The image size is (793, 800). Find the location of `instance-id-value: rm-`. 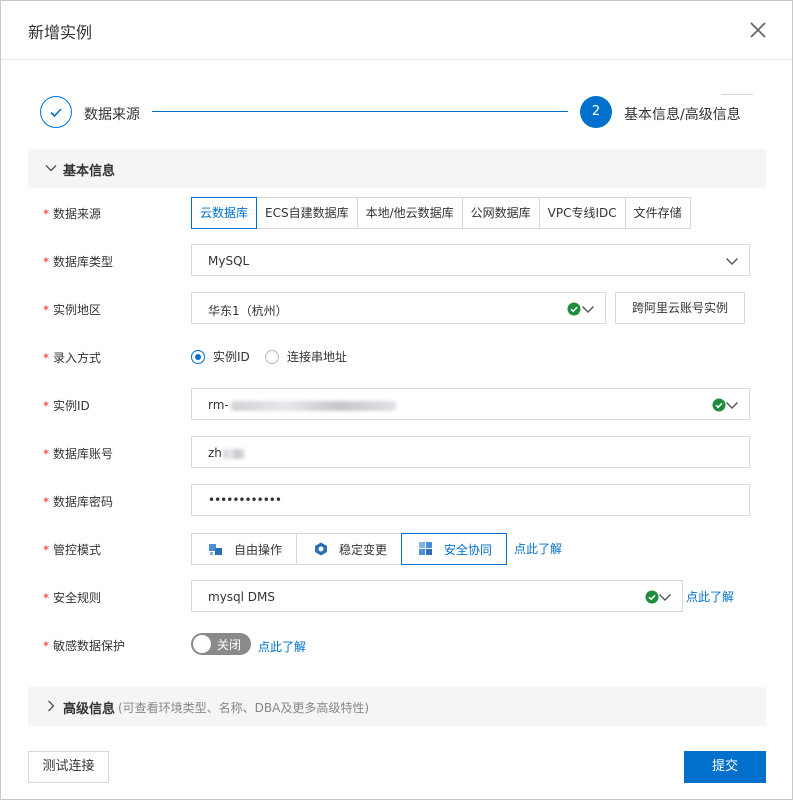

instance-id-value: rm- is located at coordinates (302, 405).